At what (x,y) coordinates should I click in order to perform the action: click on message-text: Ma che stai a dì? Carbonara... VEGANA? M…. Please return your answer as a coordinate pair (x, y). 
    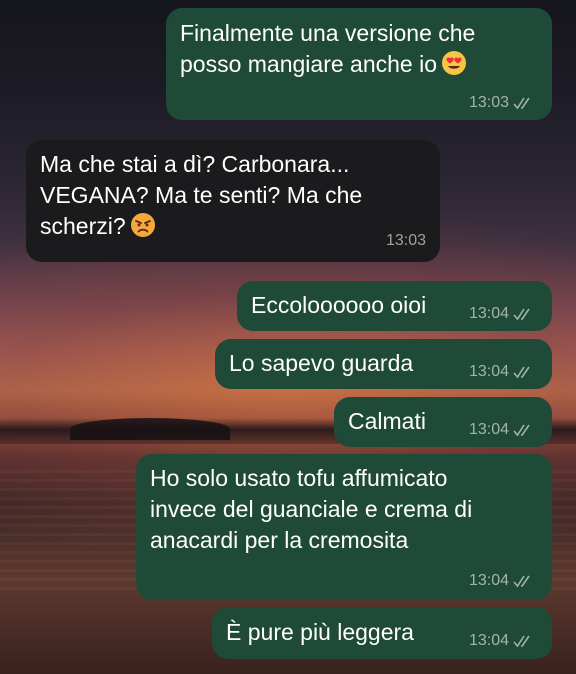
    Looking at the image, I should click on (201, 195).